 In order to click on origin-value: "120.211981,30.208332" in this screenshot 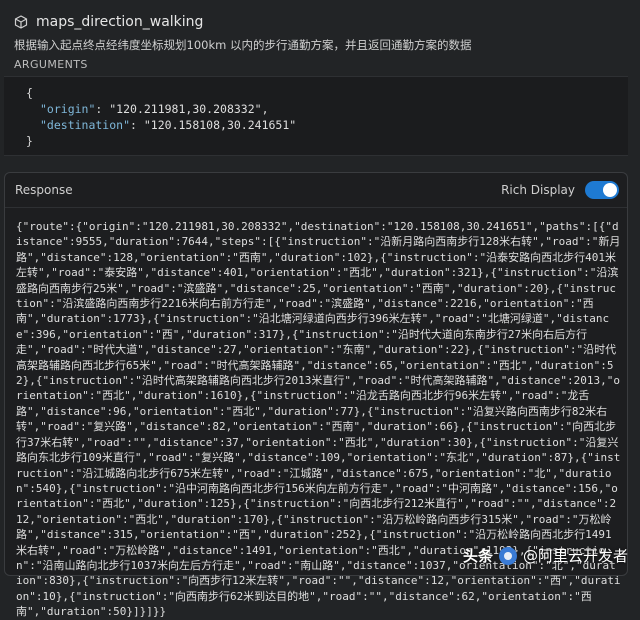, I will do `click(185, 109)`.